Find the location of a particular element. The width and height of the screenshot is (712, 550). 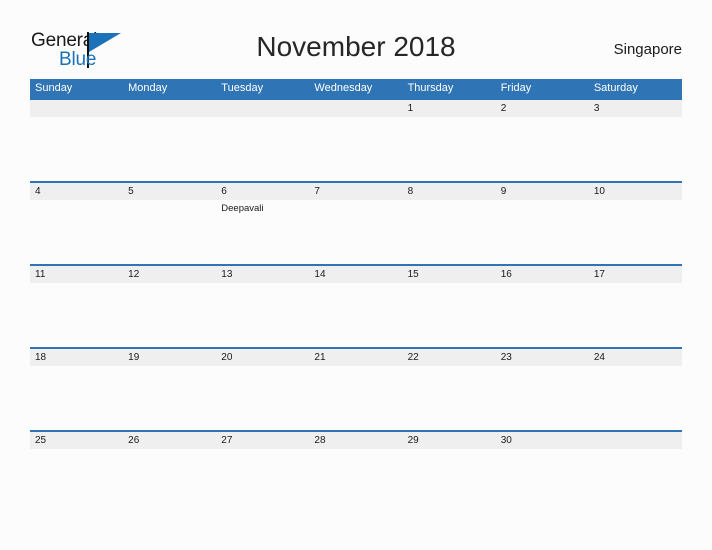

page-header: General Blue November 2018 Singapore is located at coordinates (356, 39).